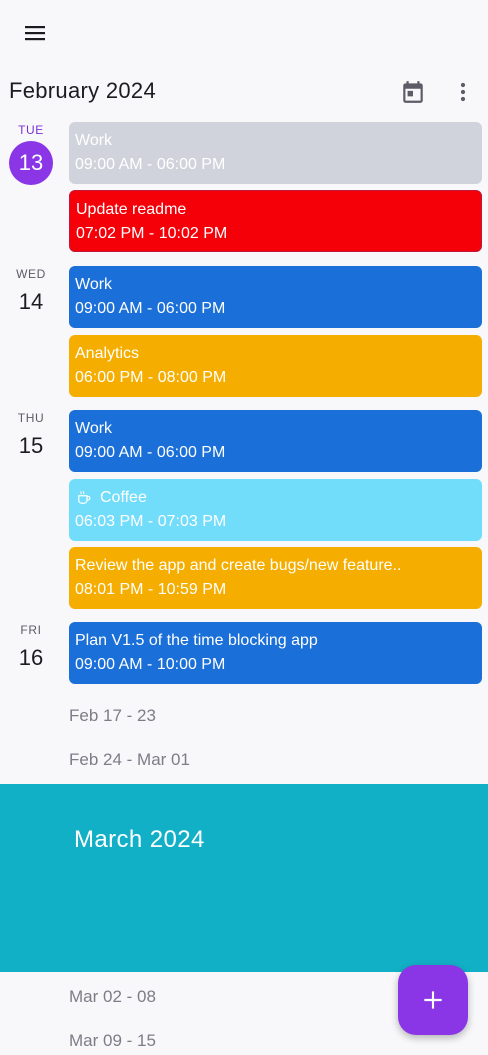 The image size is (488, 1055). I want to click on day-label: THU 15, so click(31, 435).